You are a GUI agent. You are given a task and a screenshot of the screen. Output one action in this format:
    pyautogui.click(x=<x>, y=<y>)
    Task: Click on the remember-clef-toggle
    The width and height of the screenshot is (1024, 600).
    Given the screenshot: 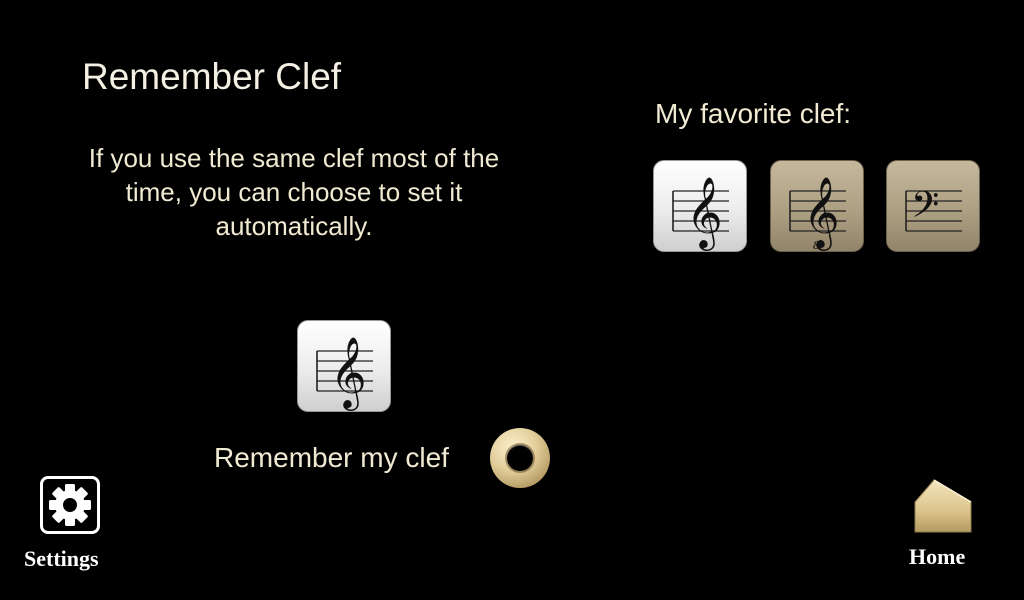 What is the action you would take?
    pyautogui.click(x=520, y=458)
    